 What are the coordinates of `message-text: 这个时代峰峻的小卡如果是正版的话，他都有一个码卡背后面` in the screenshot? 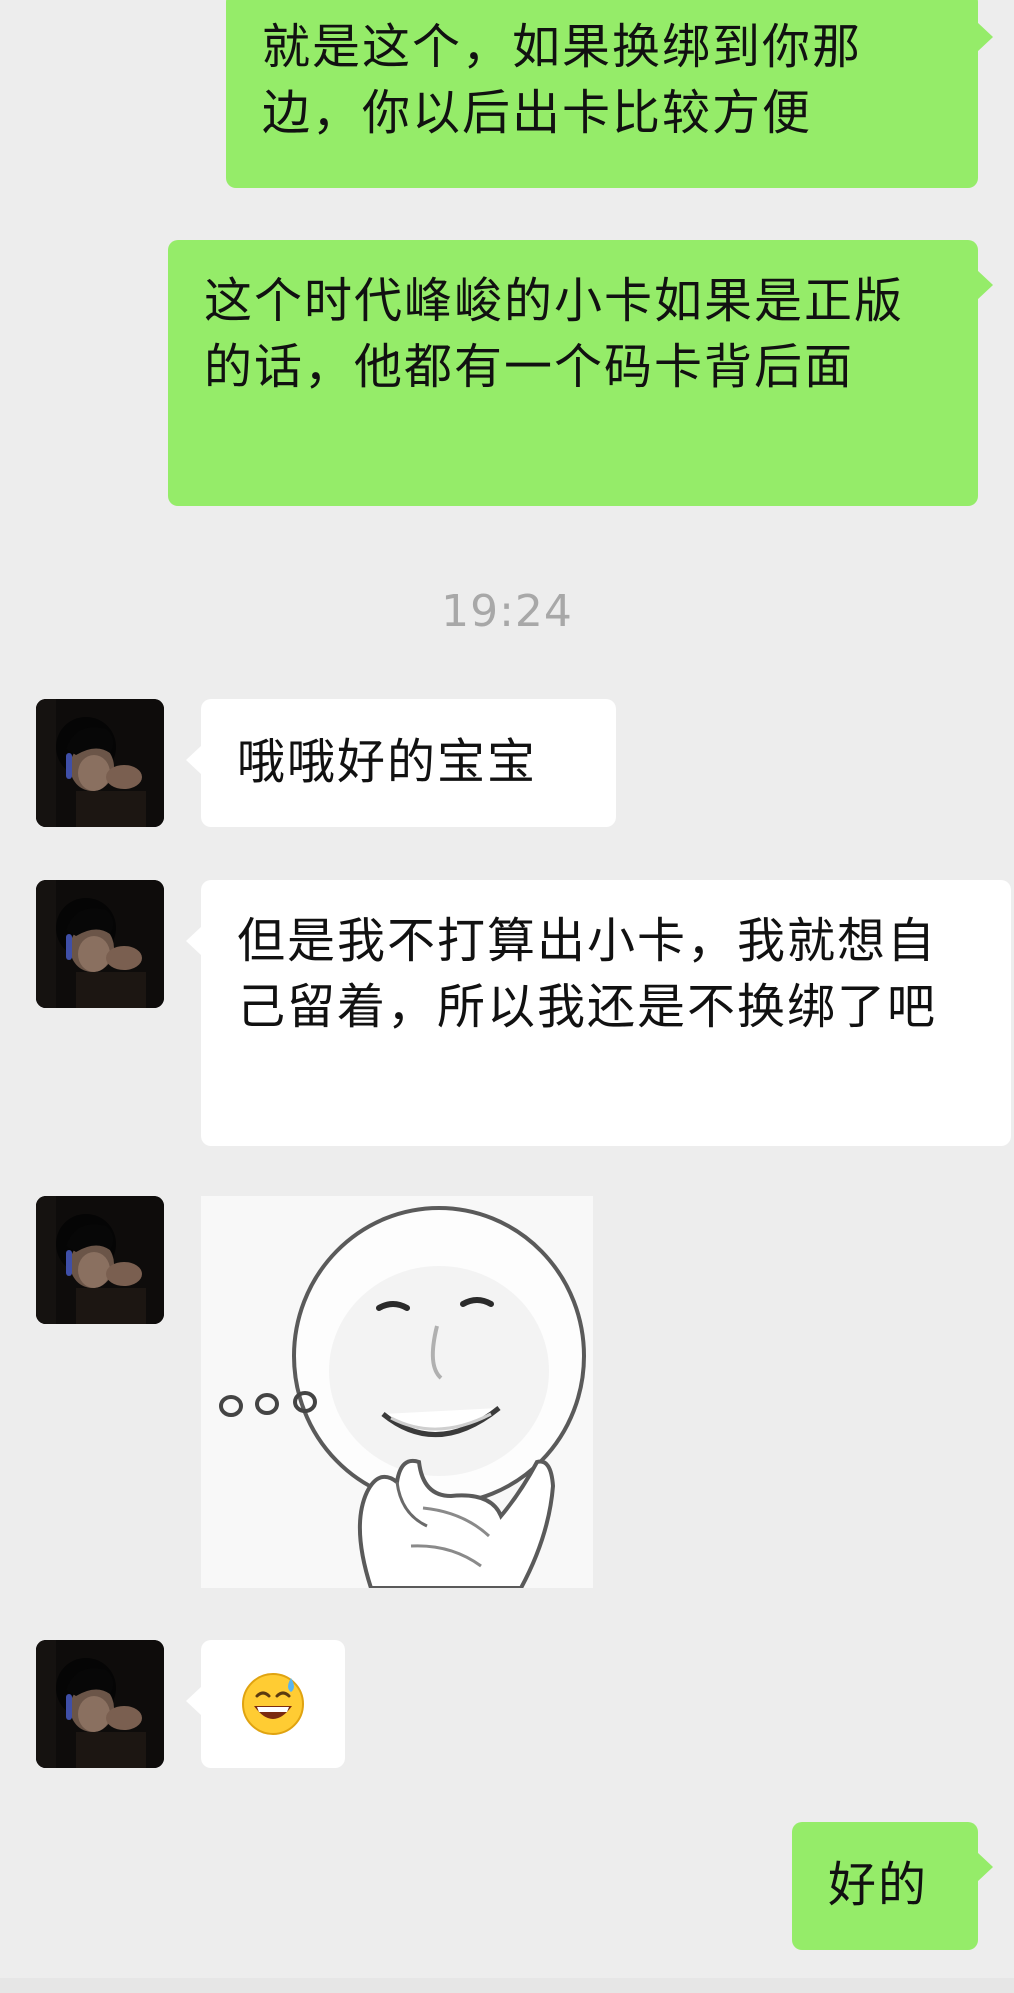 It's located at (554, 334).